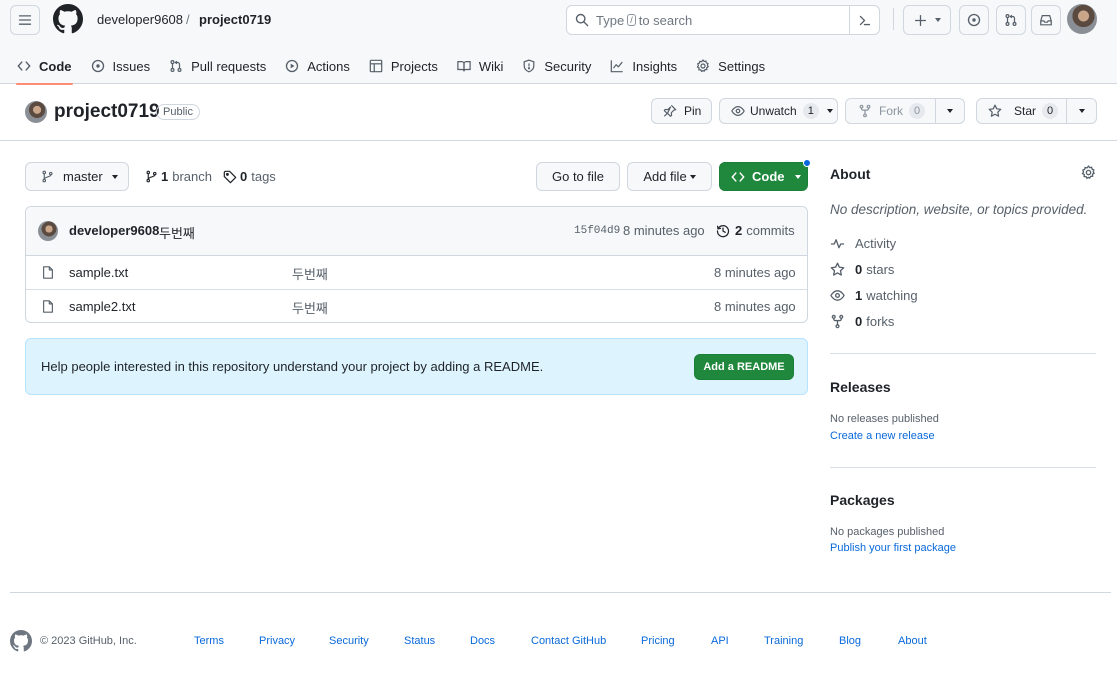  I want to click on issues-button, so click(974, 20).